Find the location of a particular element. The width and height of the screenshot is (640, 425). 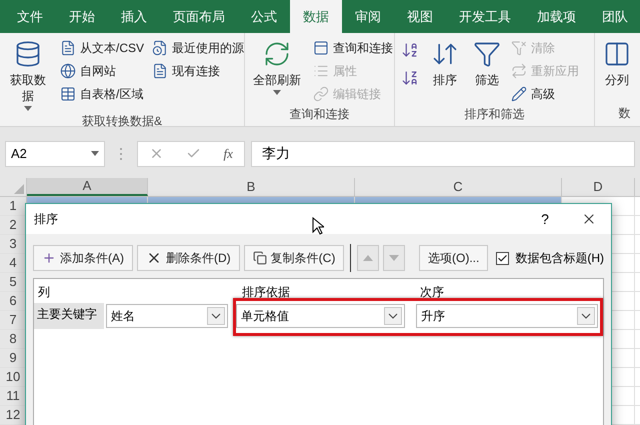

ribbon-tab: 开始 is located at coordinates (82, 16).